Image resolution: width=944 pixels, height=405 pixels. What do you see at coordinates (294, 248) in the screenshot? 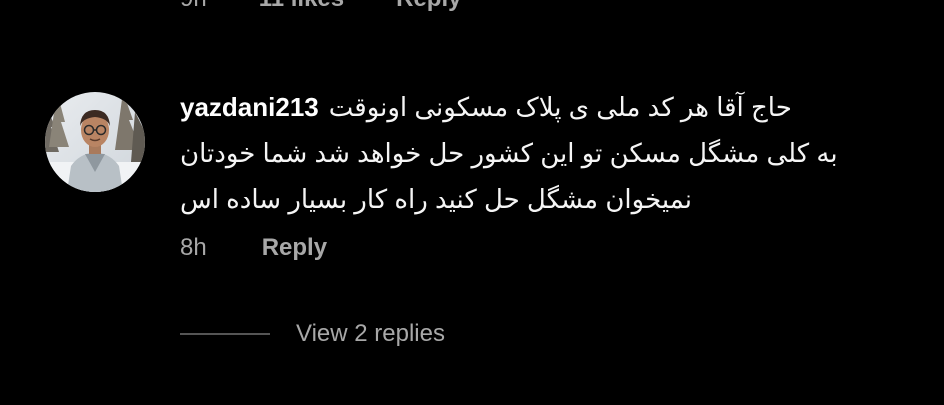
I see `reply-button: Reply` at bounding box center [294, 248].